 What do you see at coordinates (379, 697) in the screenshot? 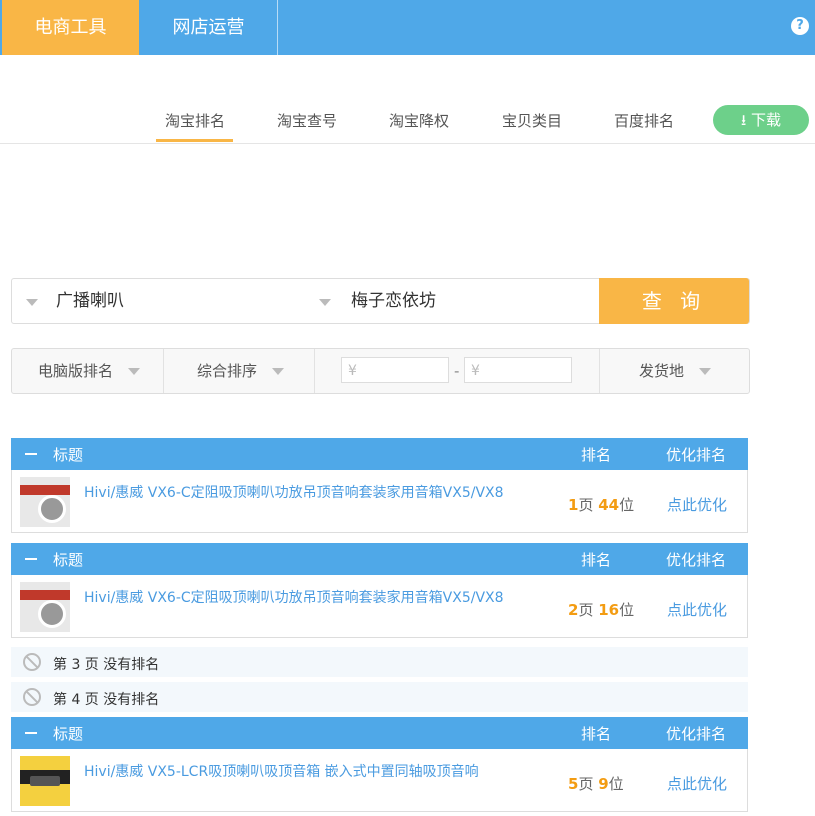
I see `no-rank-row: 第 4 页 没有排名` at bounding box center [379, 697].